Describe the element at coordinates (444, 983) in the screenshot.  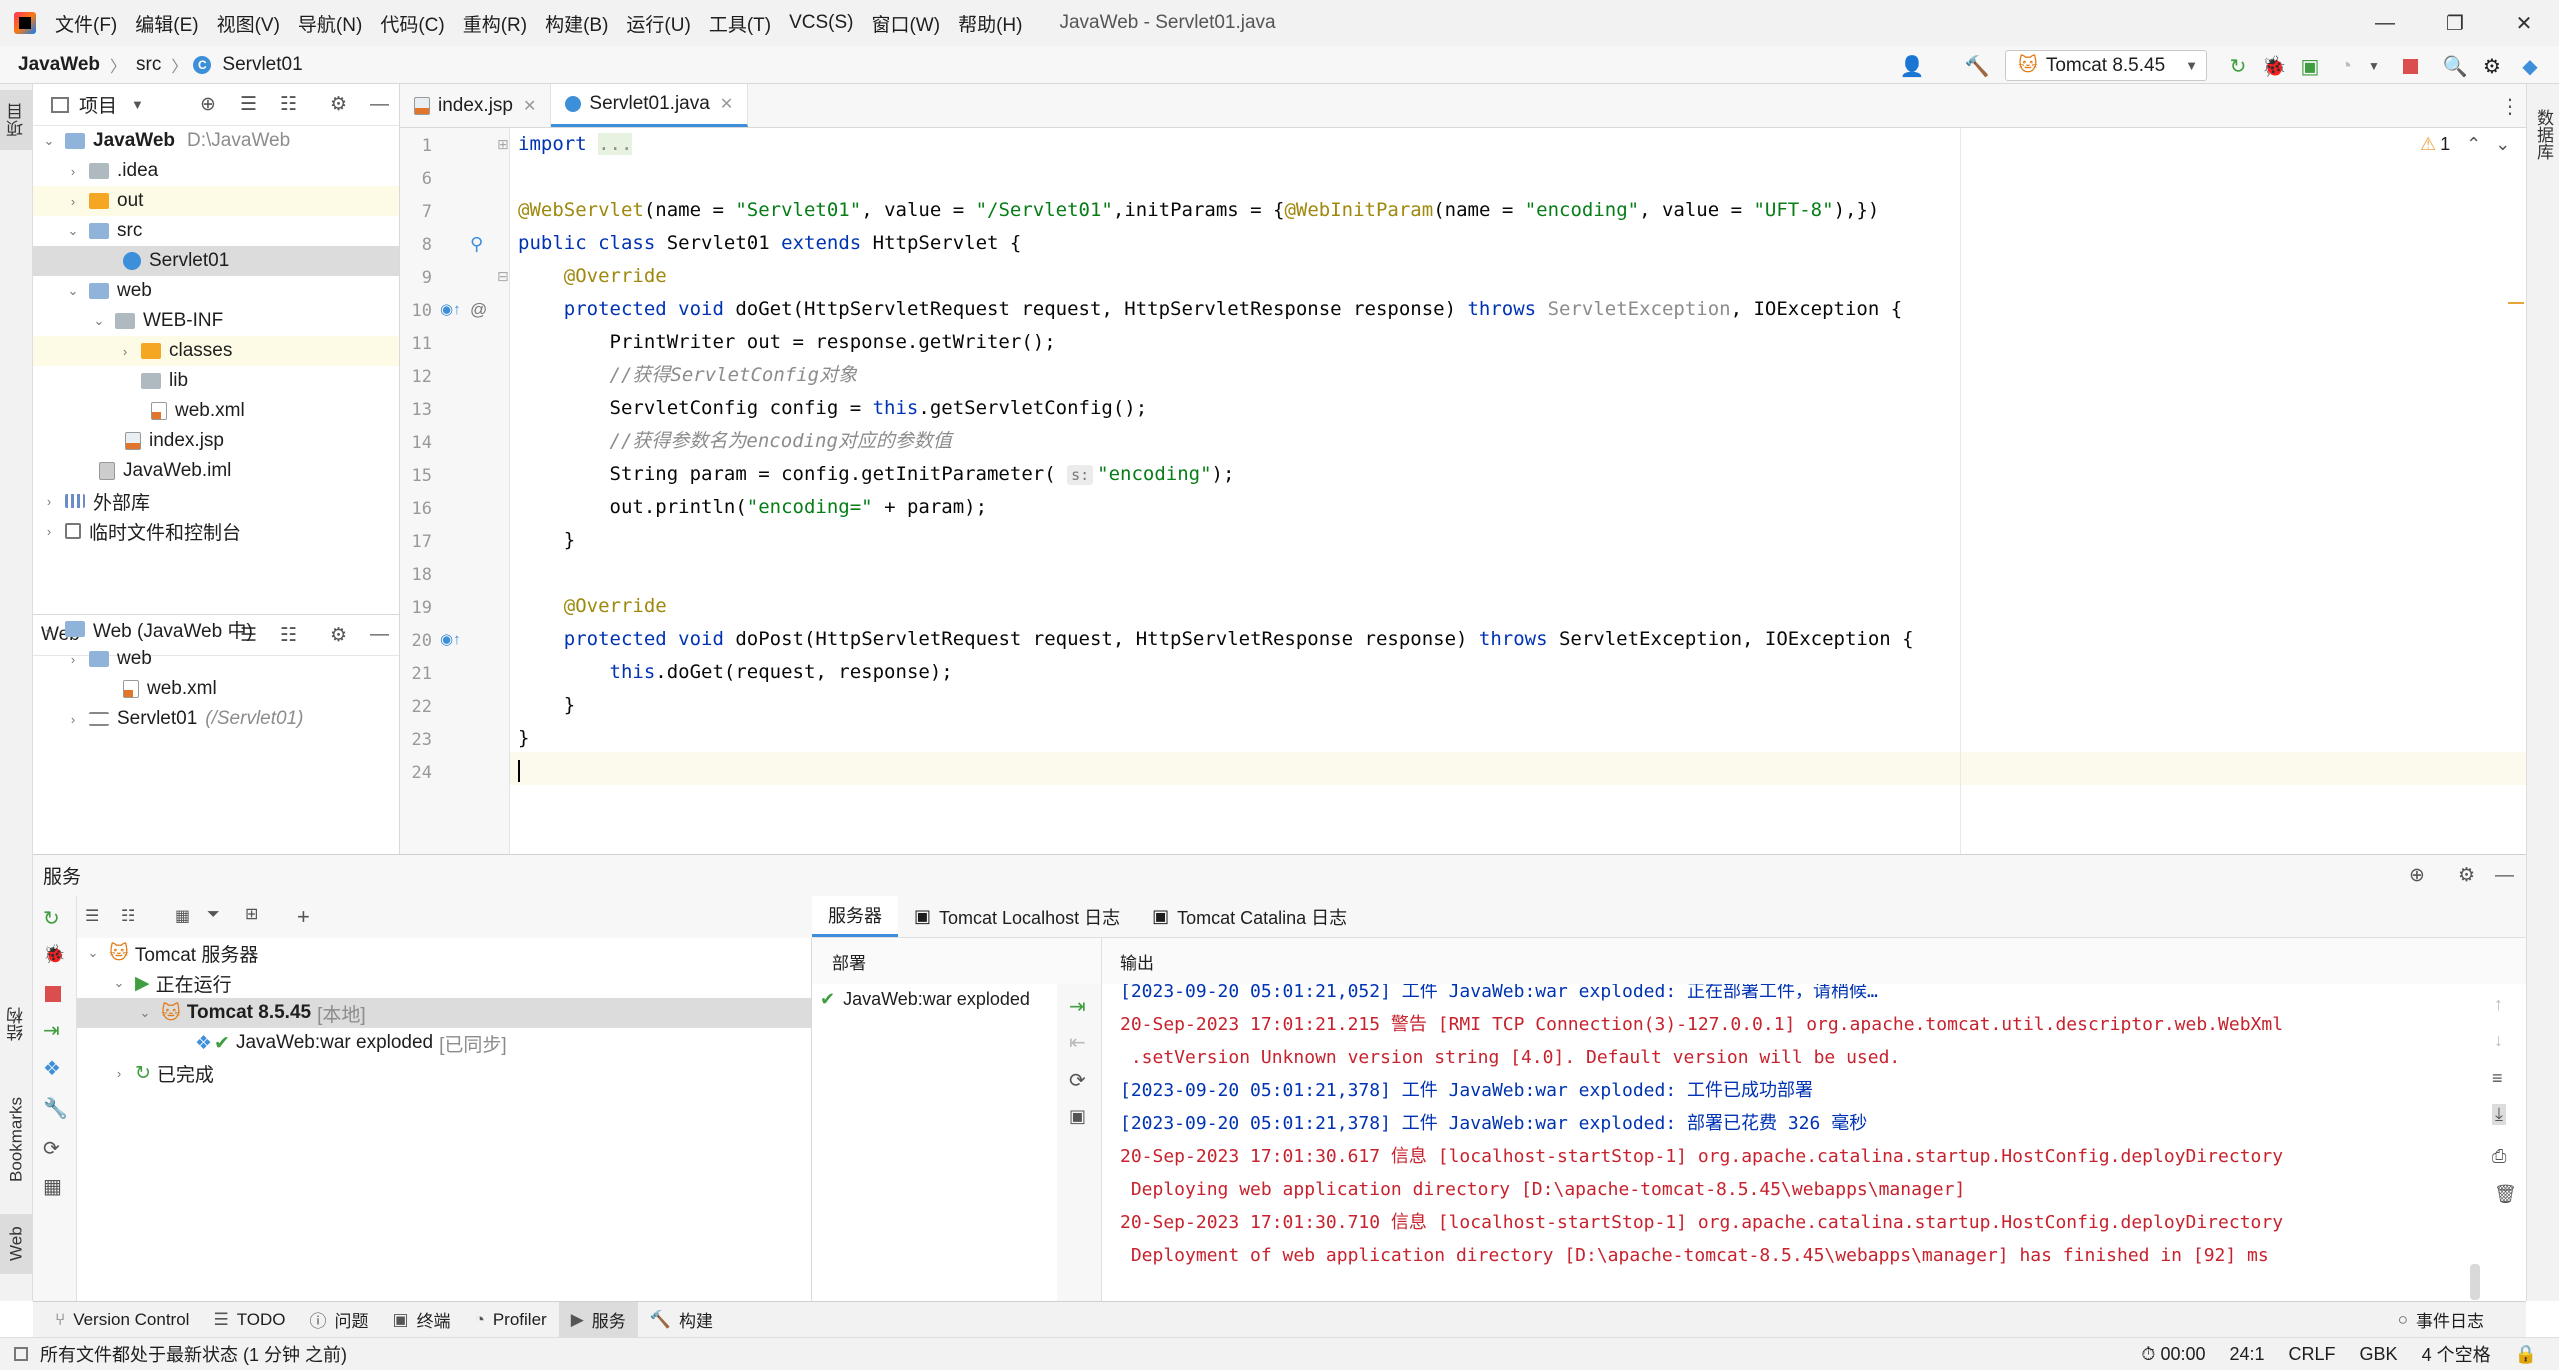
I see `service-running: ⌄ ▶ 正在运行` at that location.